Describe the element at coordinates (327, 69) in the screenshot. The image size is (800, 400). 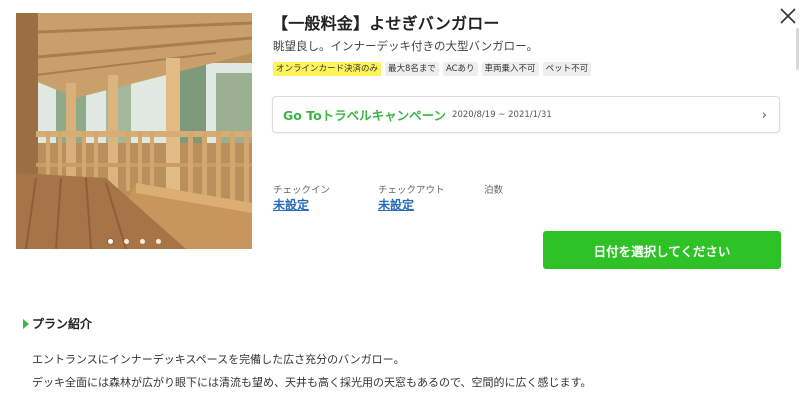
I see `tag-payment: オンラインカード決済のみ` at that location.